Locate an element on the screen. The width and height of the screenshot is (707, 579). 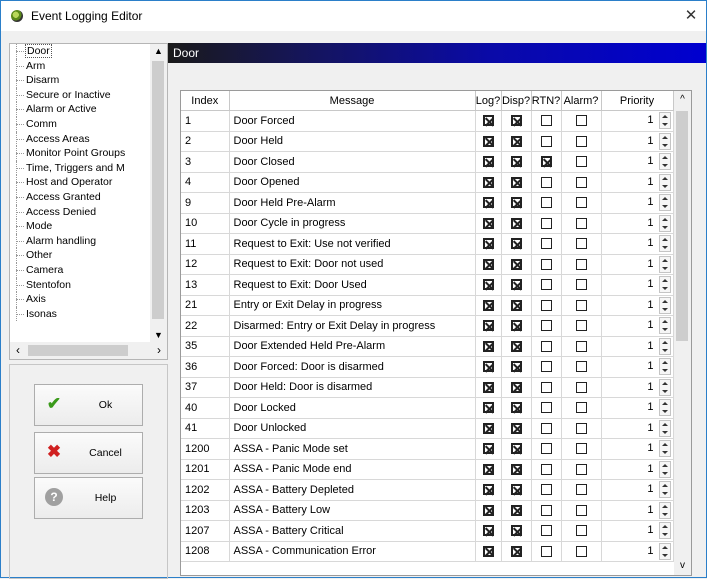
tree-vertical-scrollbar: ▲ ▼ is located at coordinates (158, 193).